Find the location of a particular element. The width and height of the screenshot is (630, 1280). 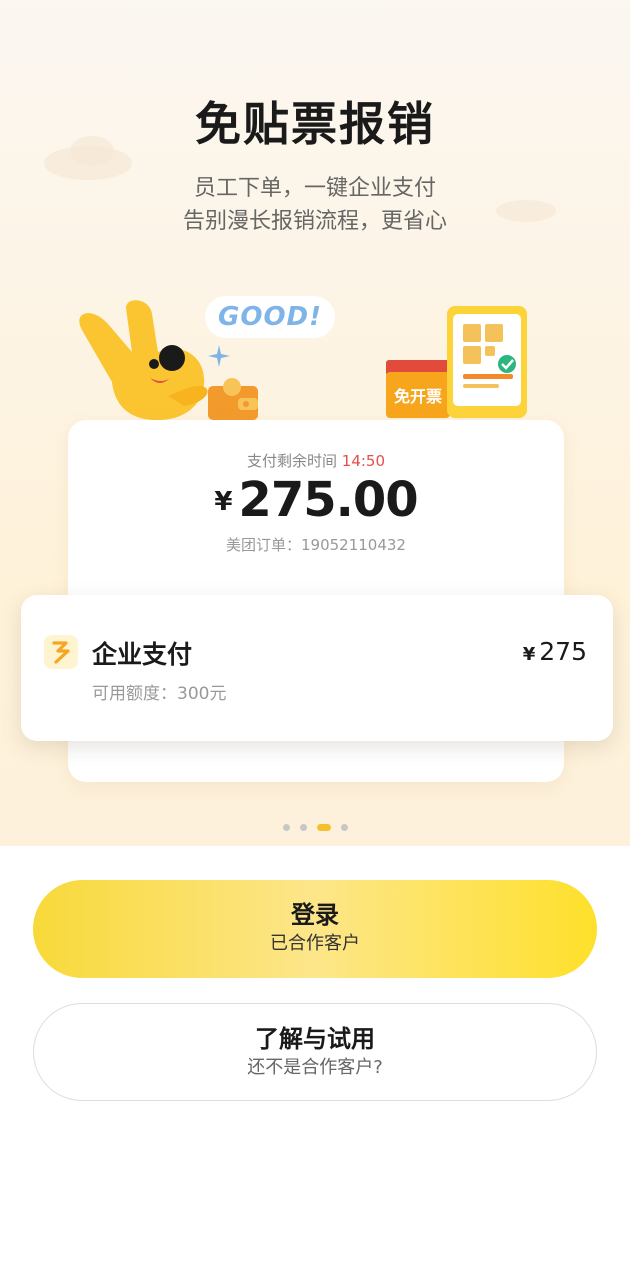

order-amount: ¥275.00 is located at coordinates (316, 500).